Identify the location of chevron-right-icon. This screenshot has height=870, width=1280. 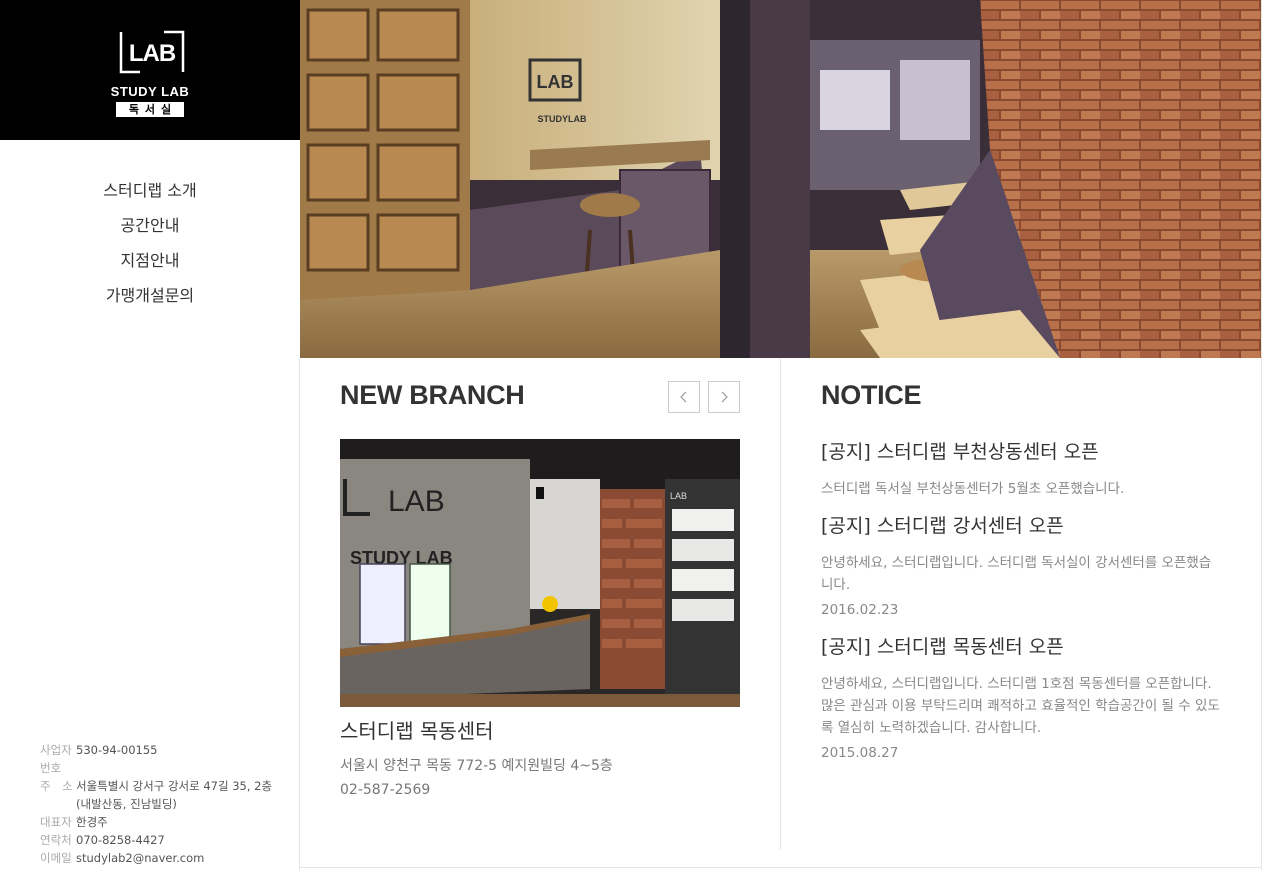
(724, 397).